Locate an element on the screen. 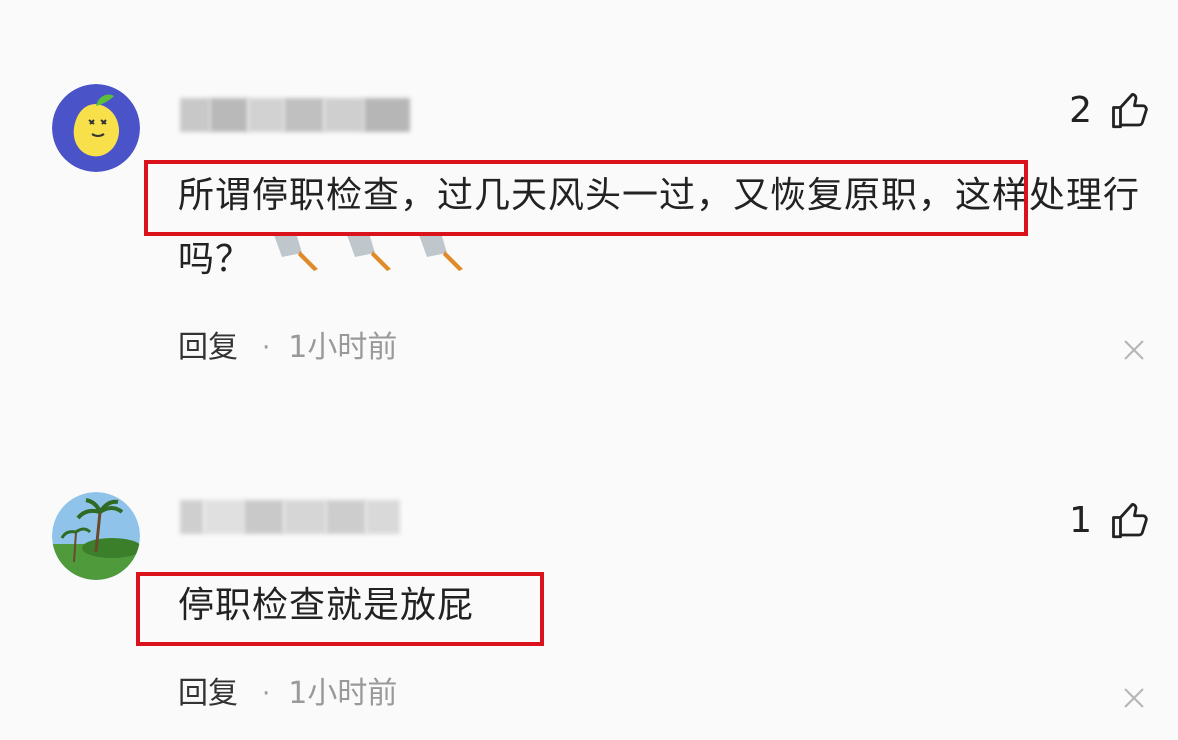  like-button: 2 is located at coordinates (1110, 111).